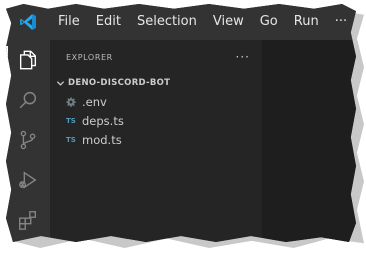 This screenshot has width=366, height=256. Describe the element at coordinates (156, 57) in the screenshot. I see `explorer-header: EXPLORER ···` at that location.